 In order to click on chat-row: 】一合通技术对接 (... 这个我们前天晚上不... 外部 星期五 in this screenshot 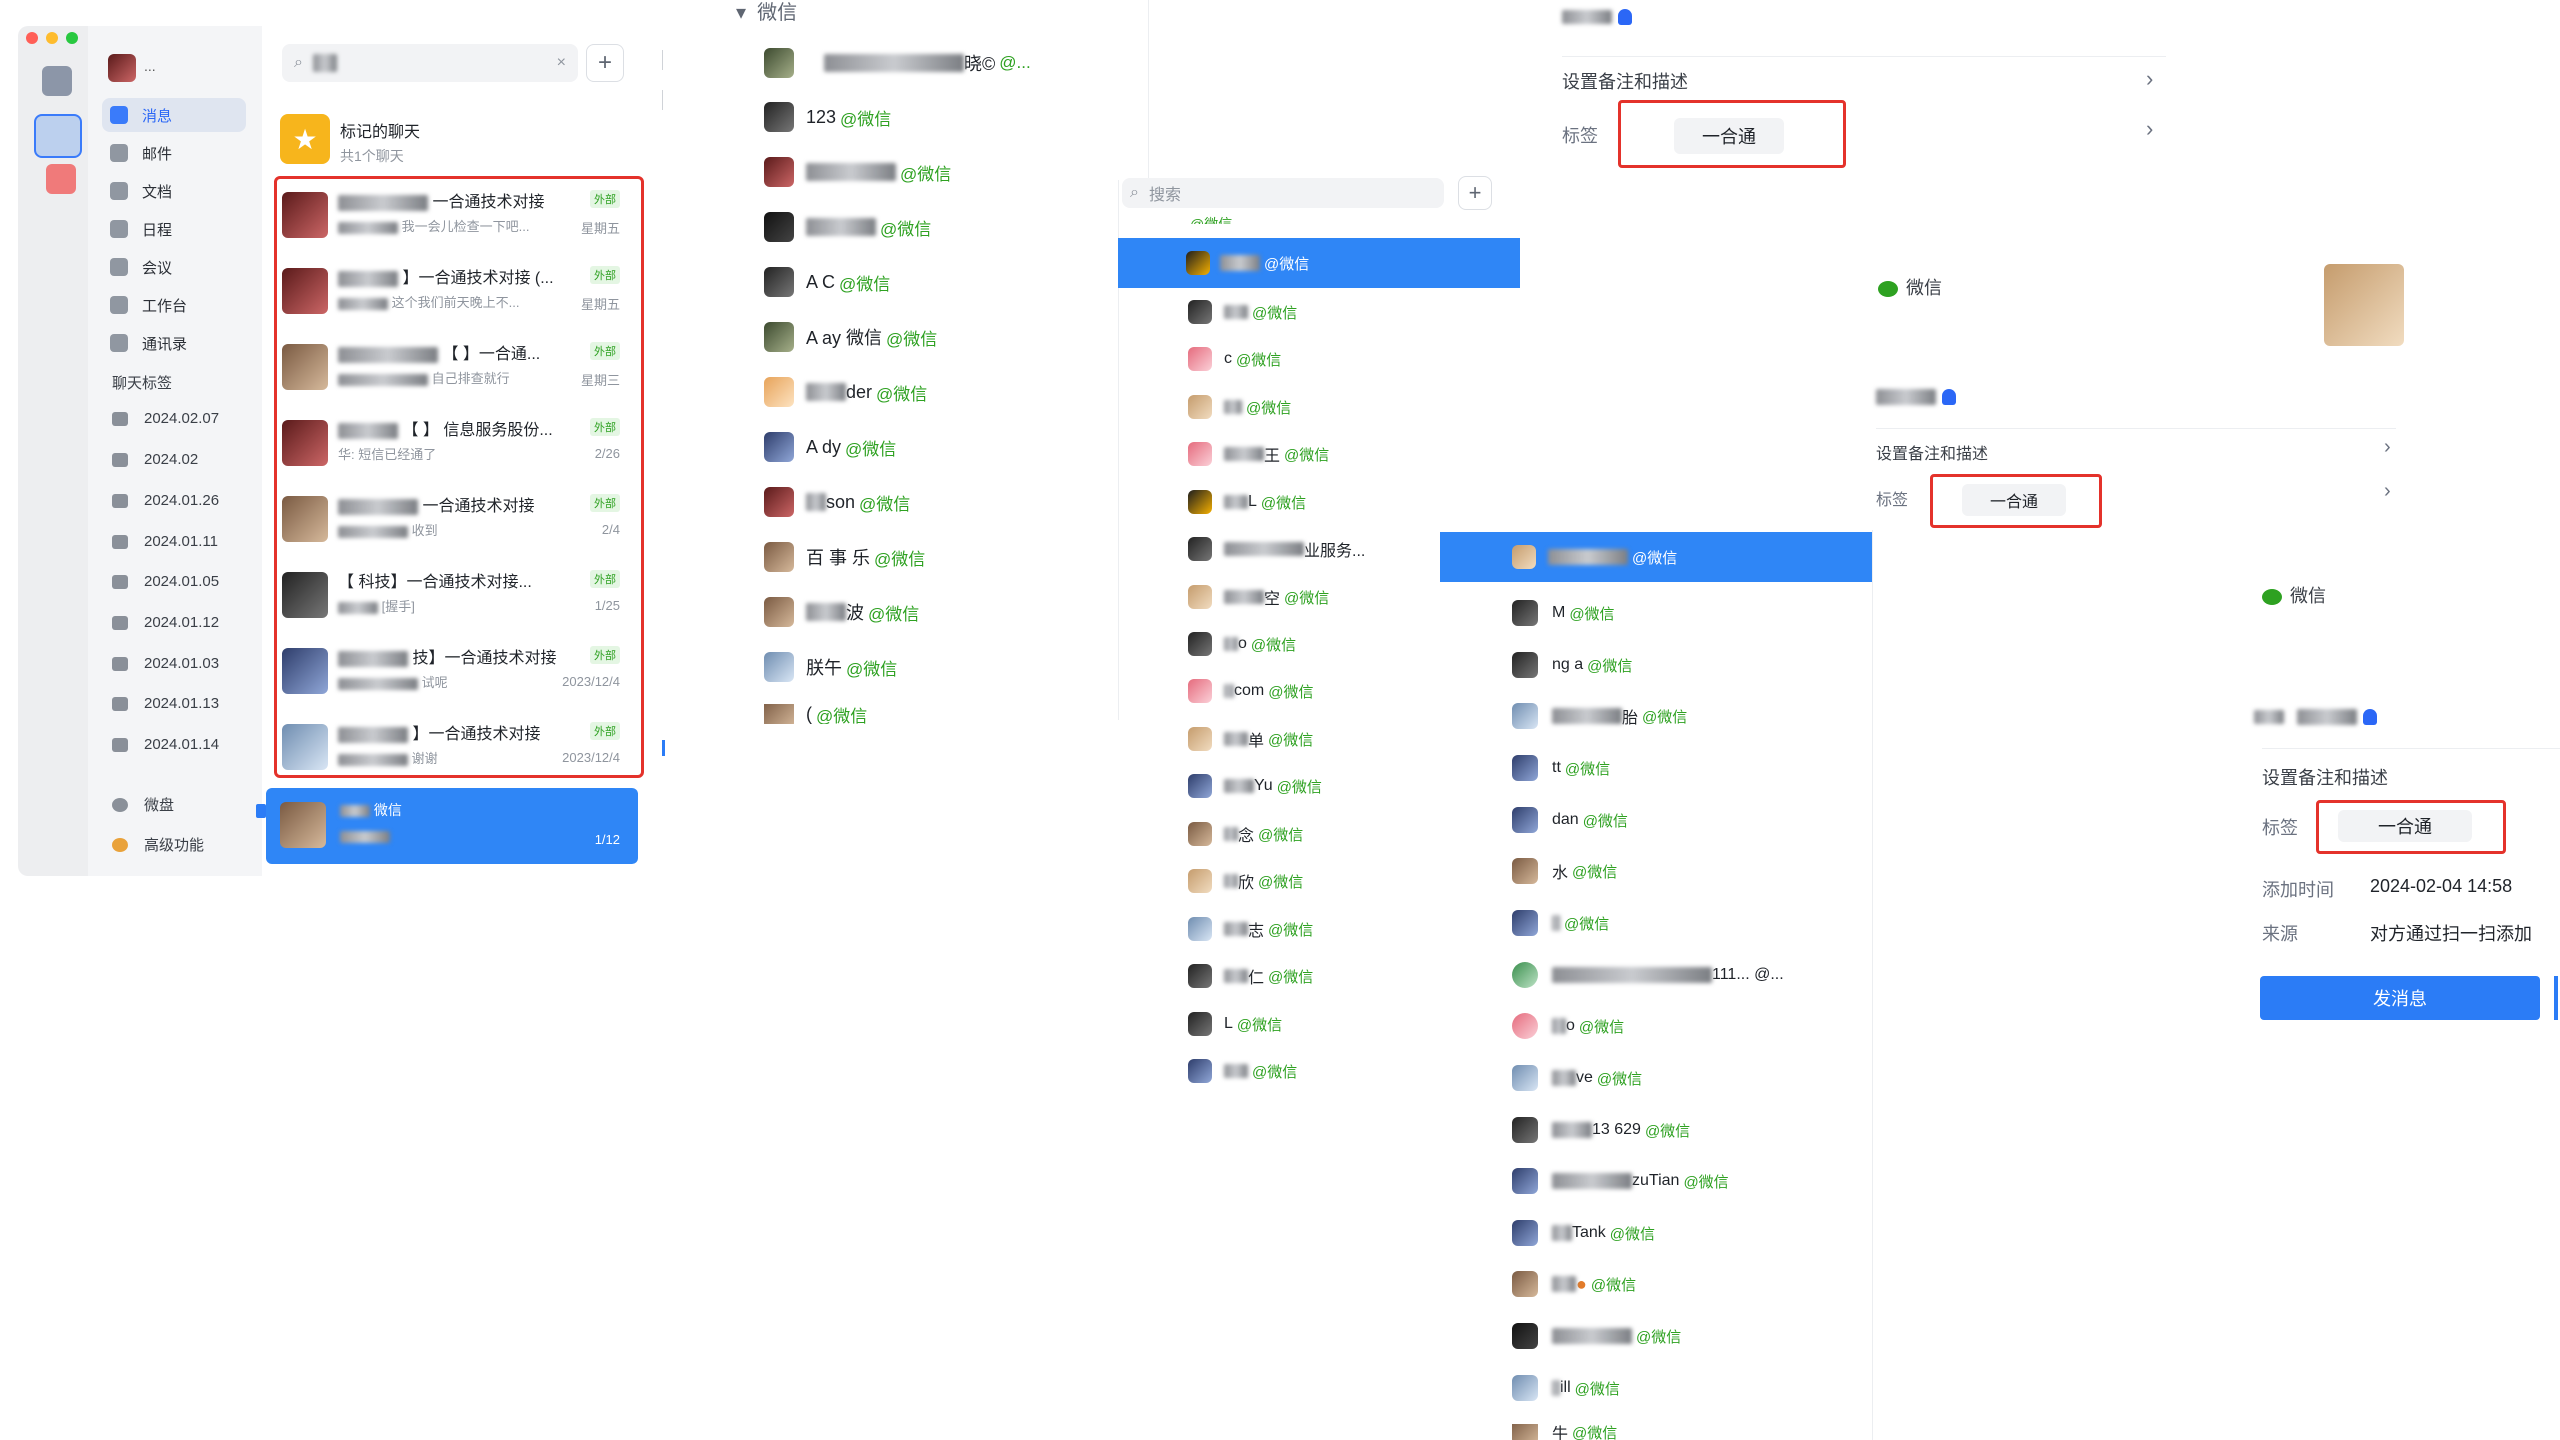, I will do `click(458, 296)`.